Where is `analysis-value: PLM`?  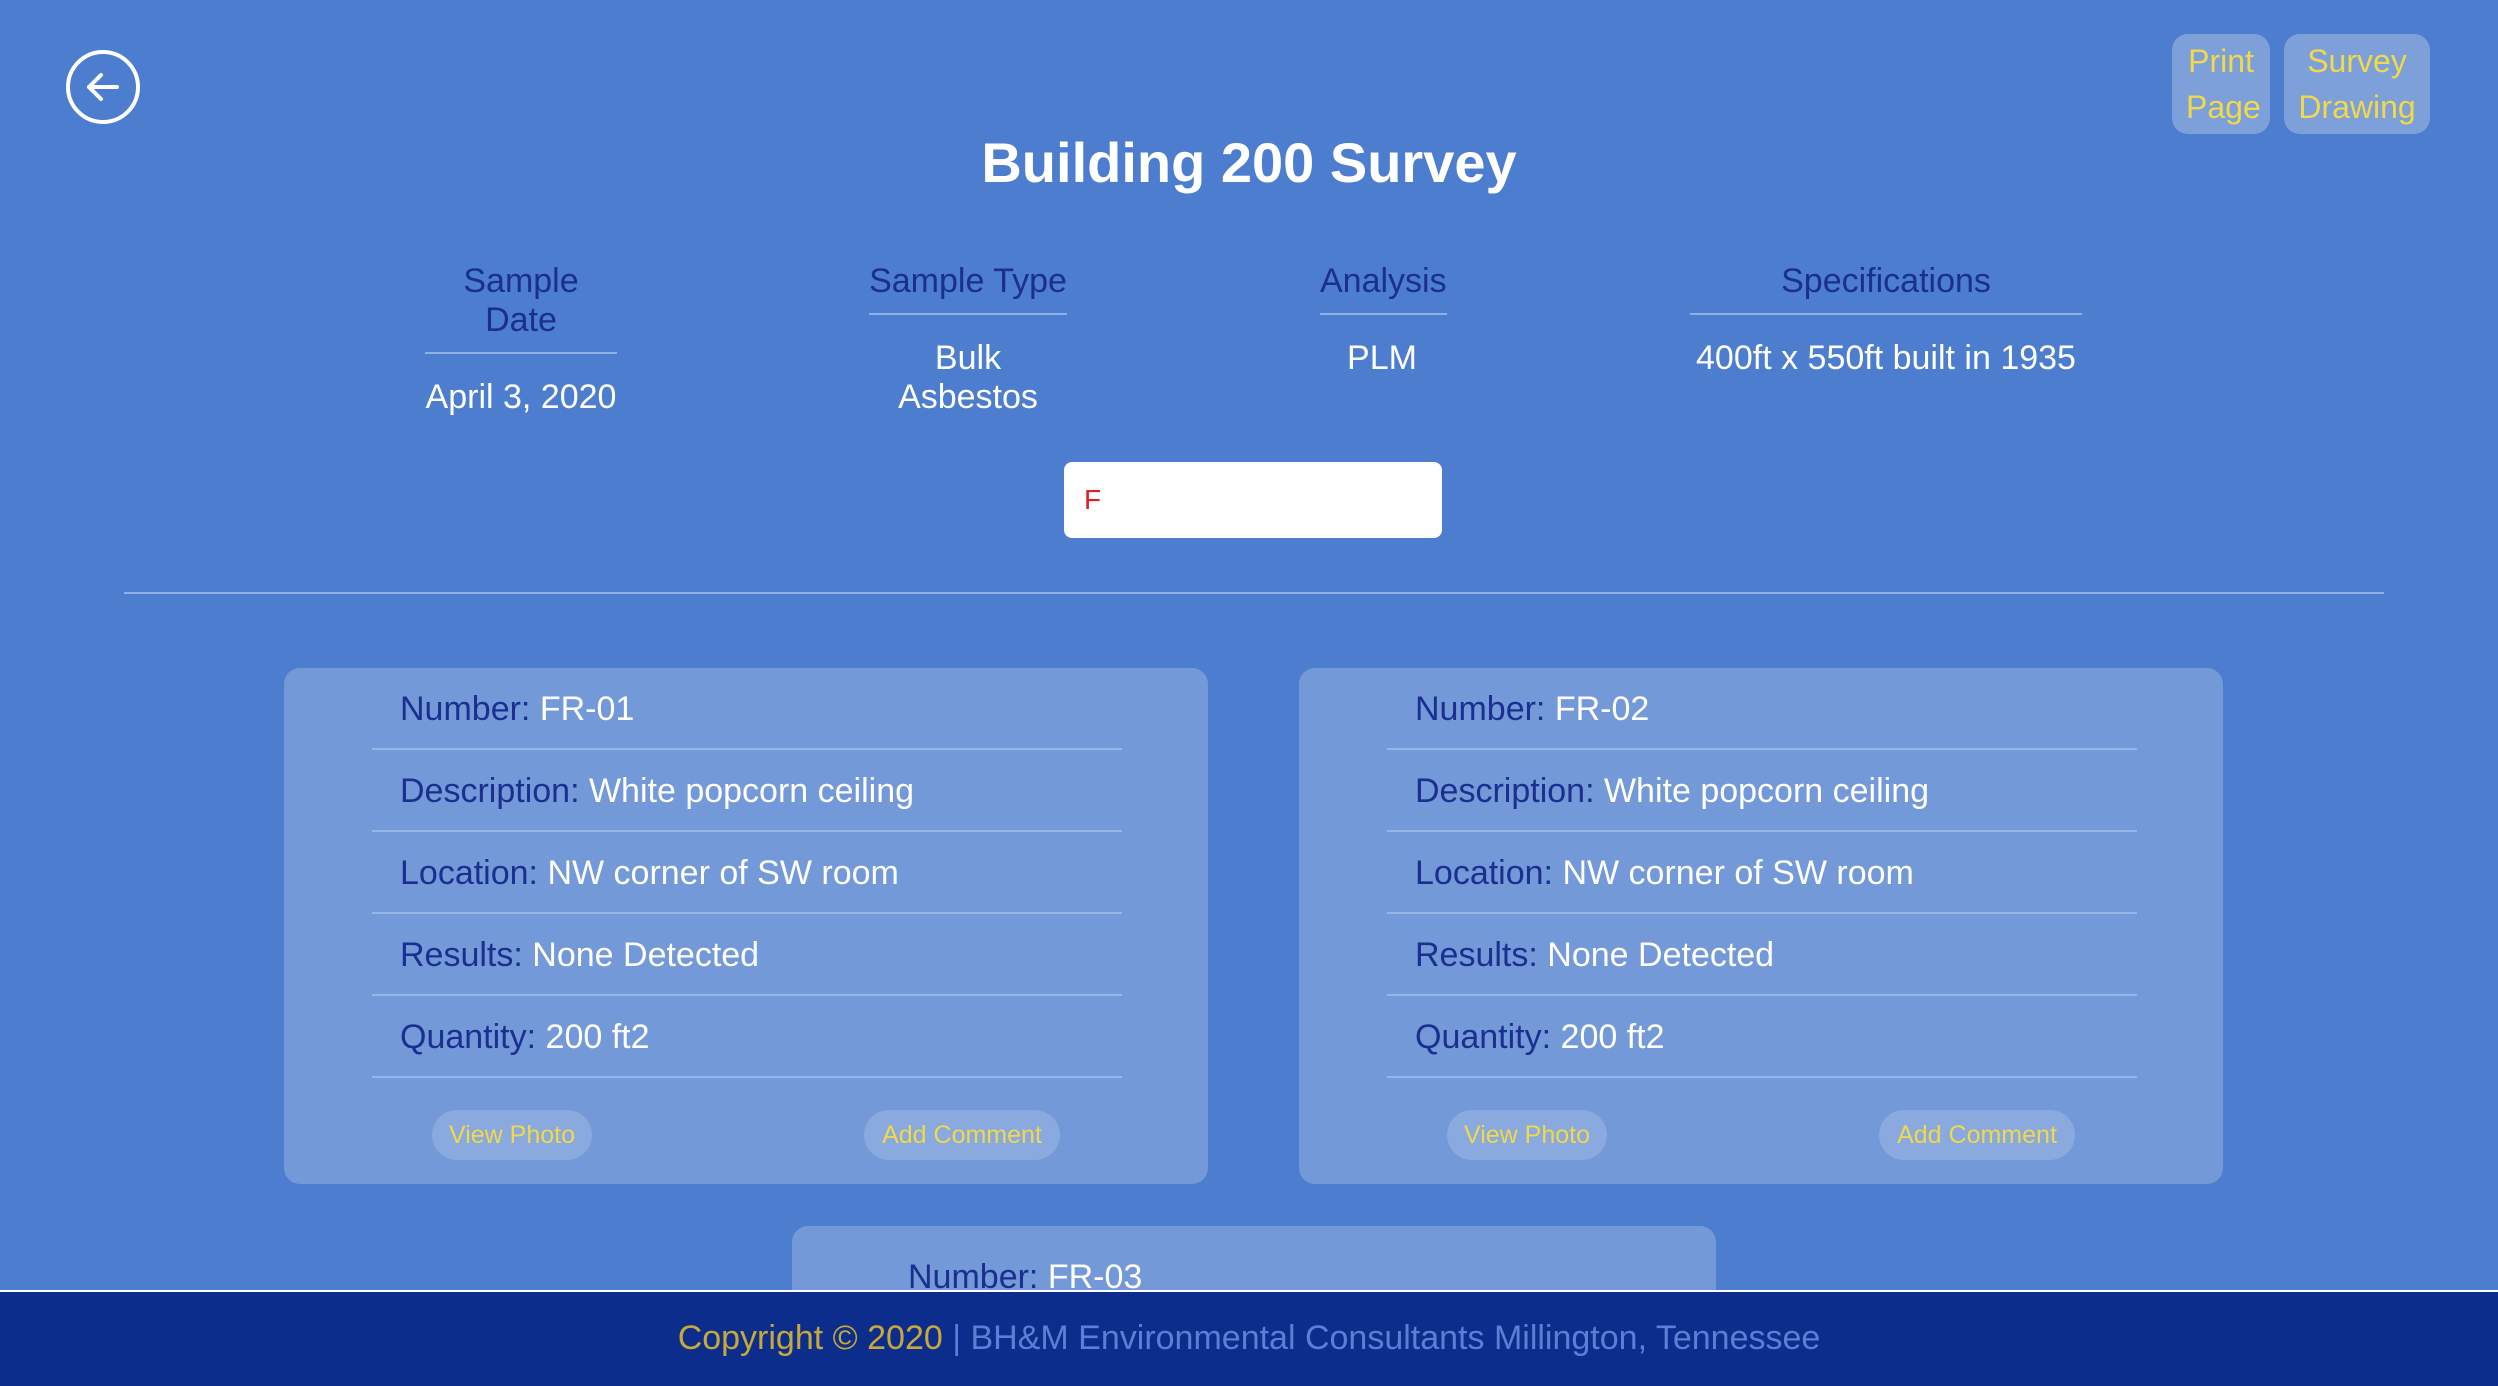
analysis-value: PLM is located at coordinates (1382, 358).